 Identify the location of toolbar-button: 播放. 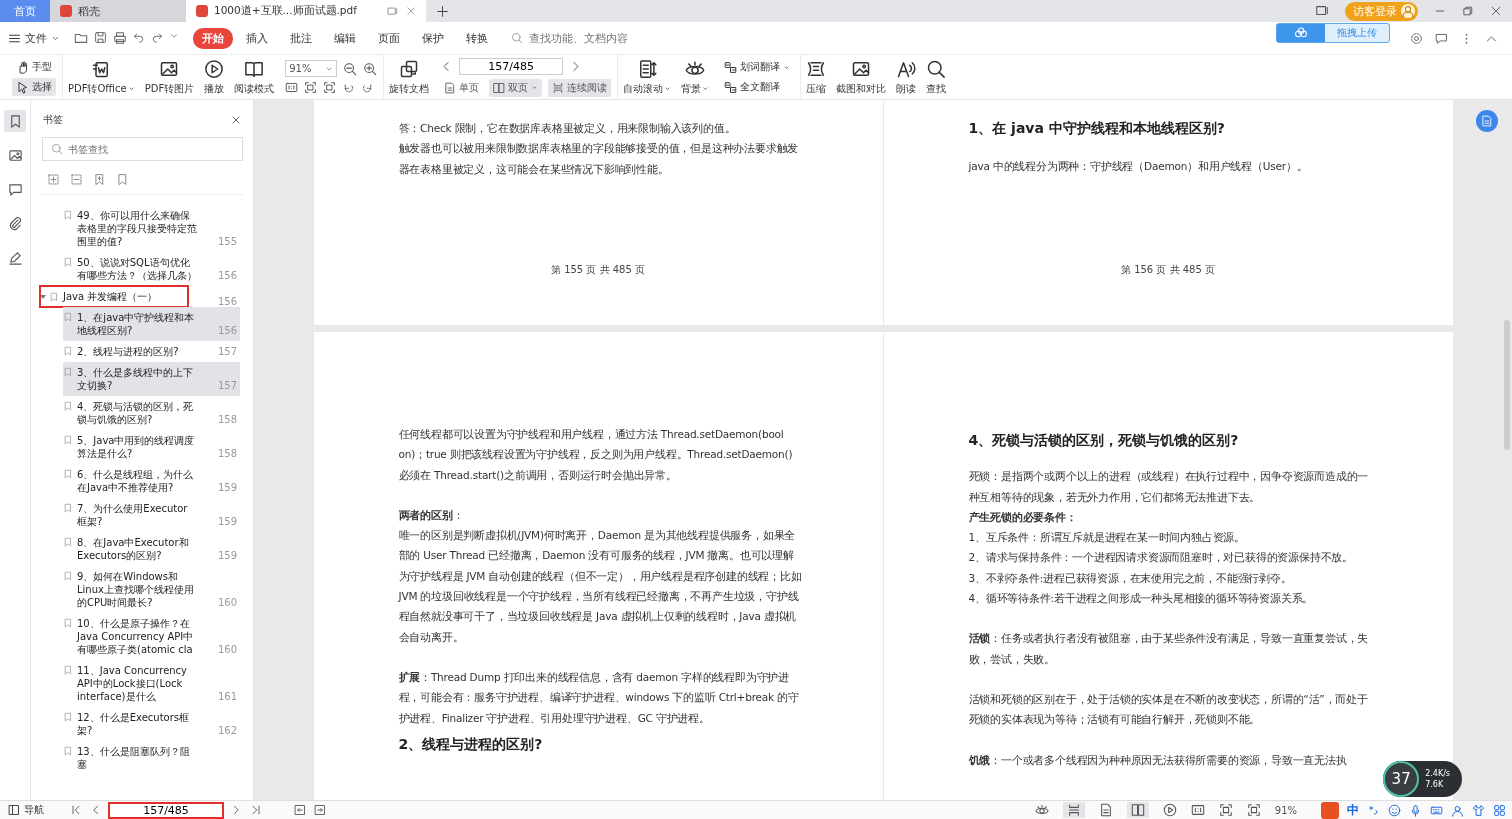
(214, 77).